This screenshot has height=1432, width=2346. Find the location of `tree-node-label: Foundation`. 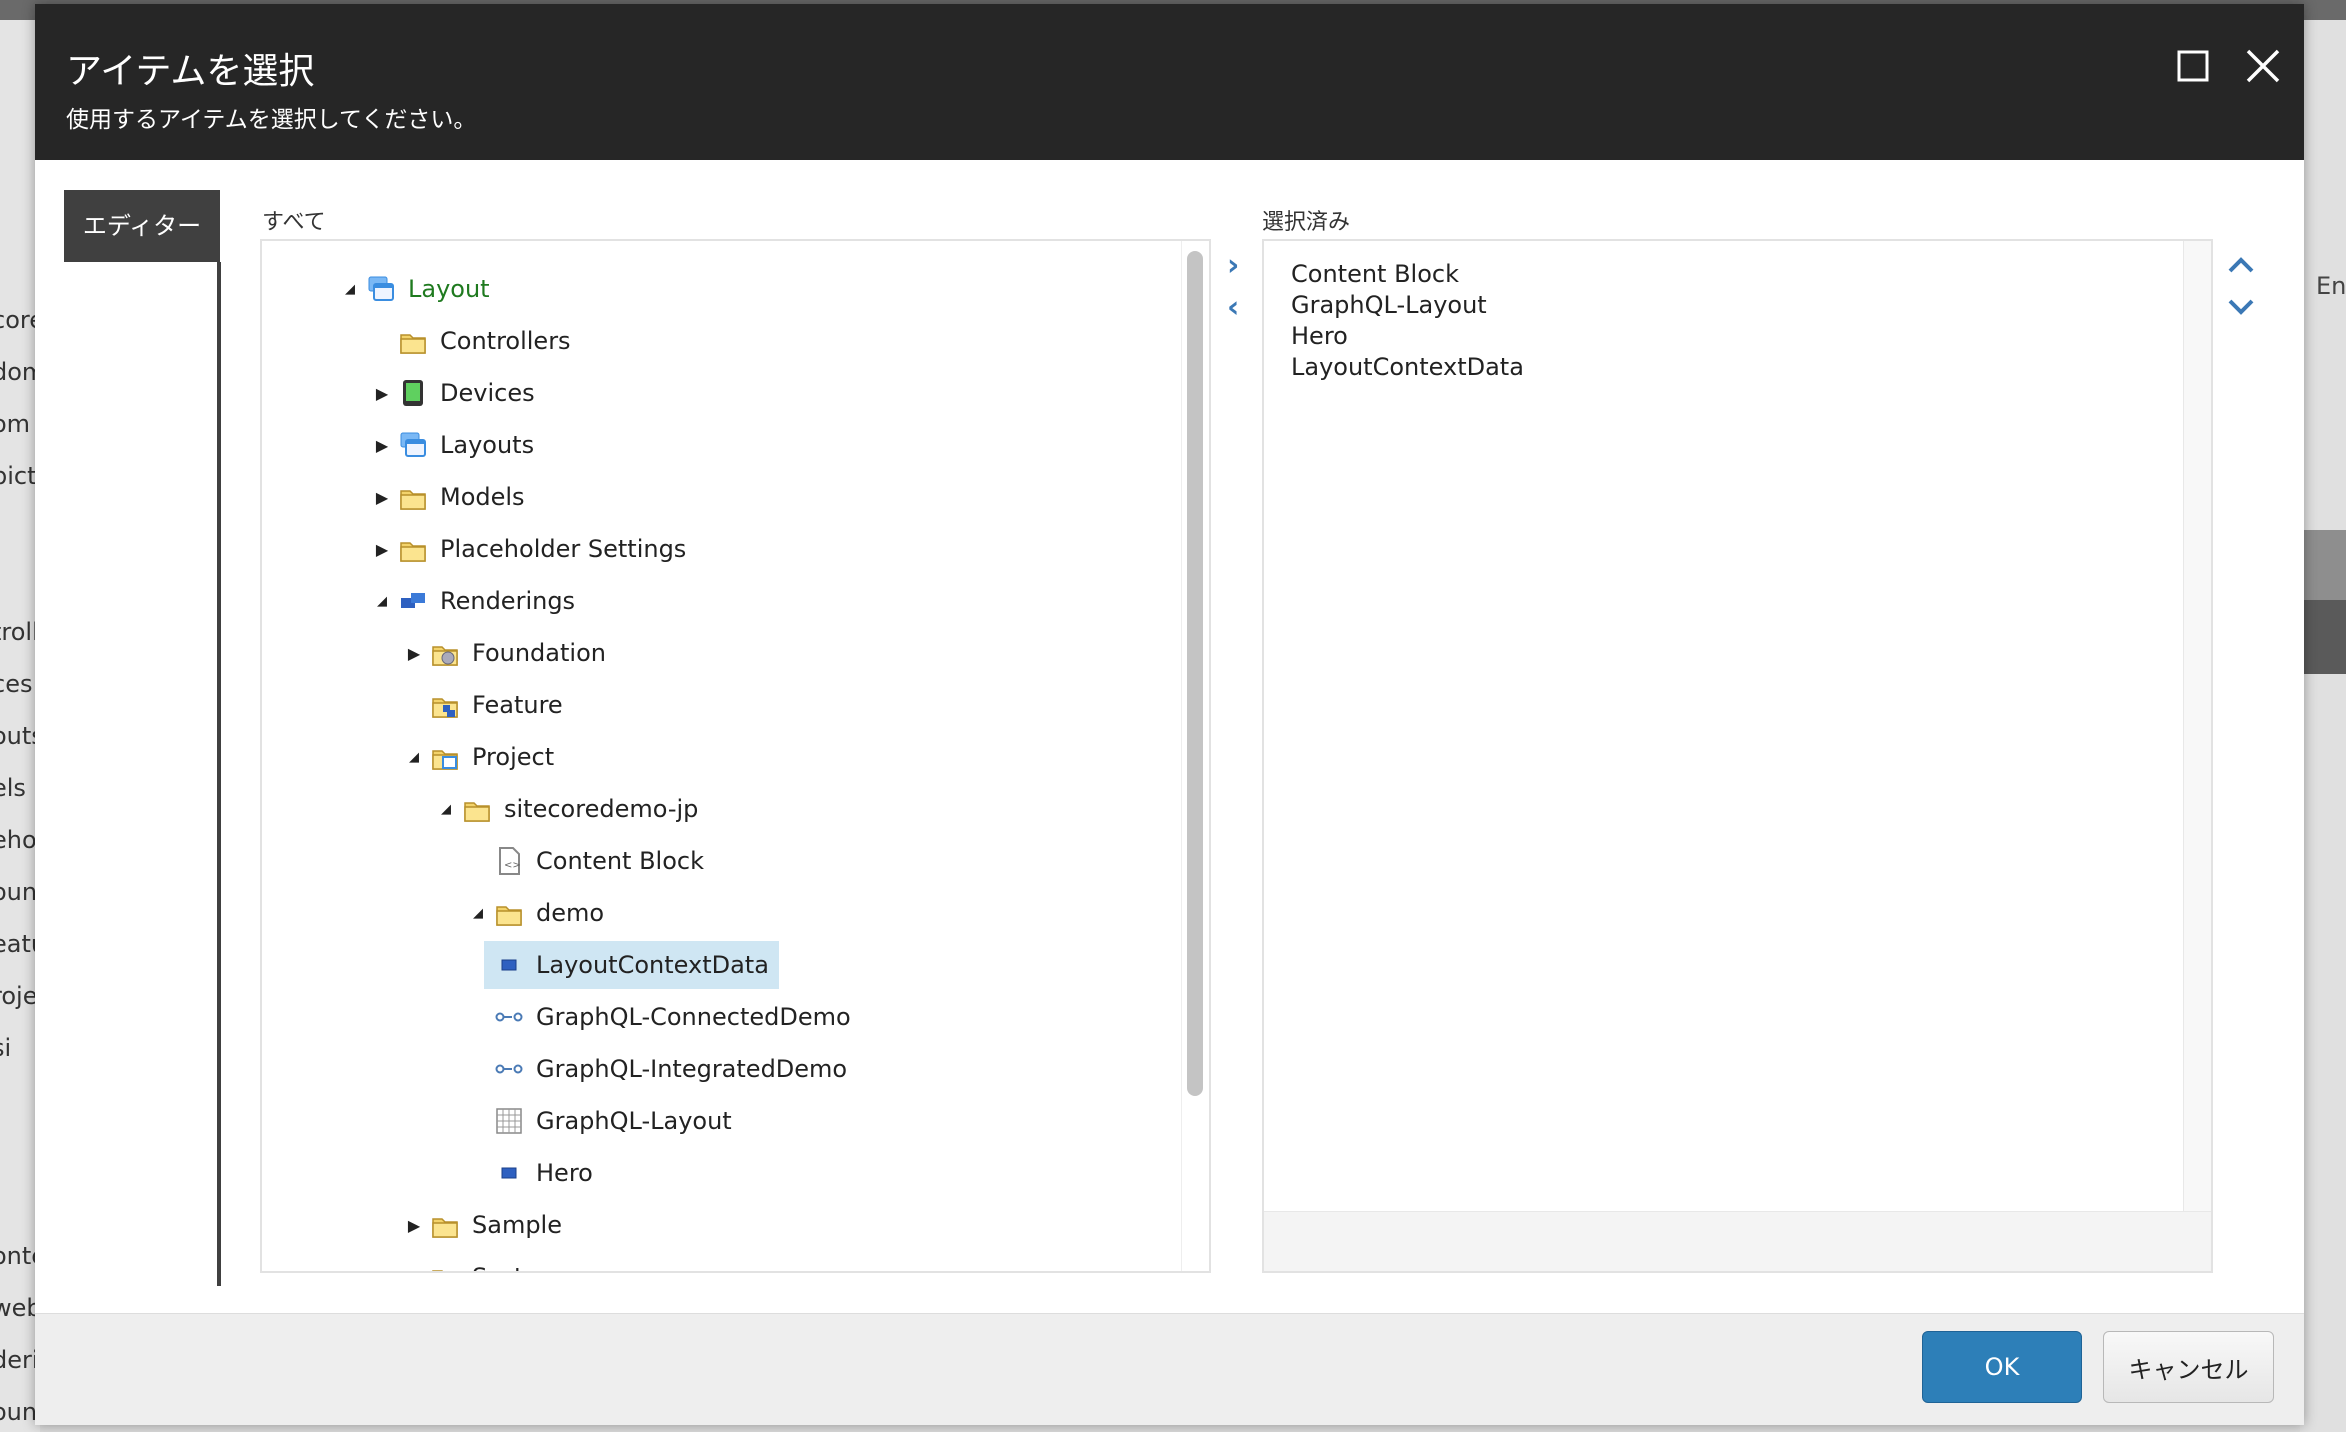

tree-node-label: Foundation is located at coordinates (539, 653).